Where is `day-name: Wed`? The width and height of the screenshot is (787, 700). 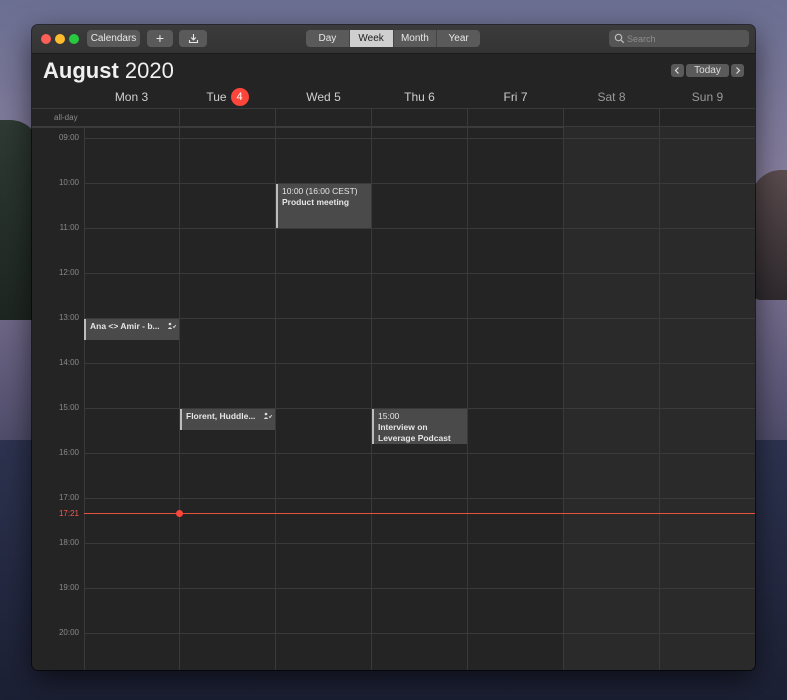 day-name: Wed is located at coordinates (318, 97).